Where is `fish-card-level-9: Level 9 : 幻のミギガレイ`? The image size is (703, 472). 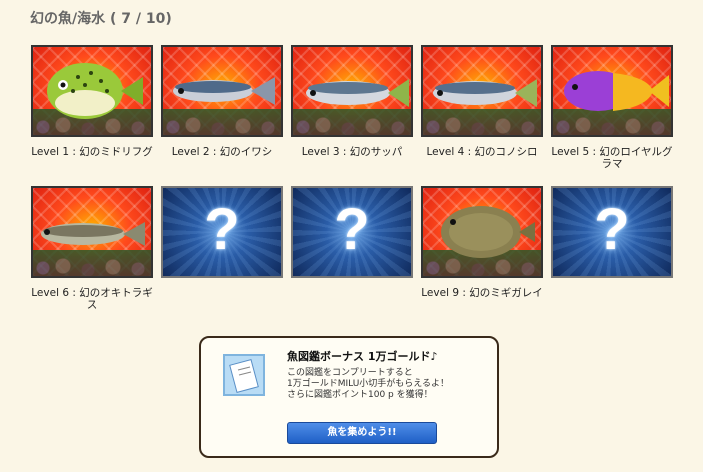
fish-card-level-9: Level 9 : 幻のミギガレイ is located at coordinates (482, 242).